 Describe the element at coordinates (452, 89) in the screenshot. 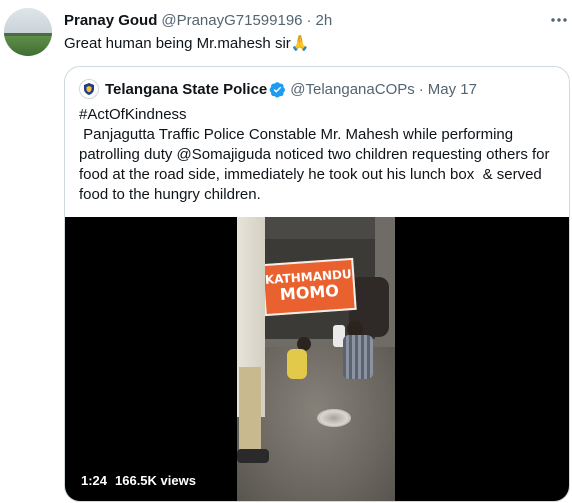

I see `quoted-tweet-date: May 17` at that location.